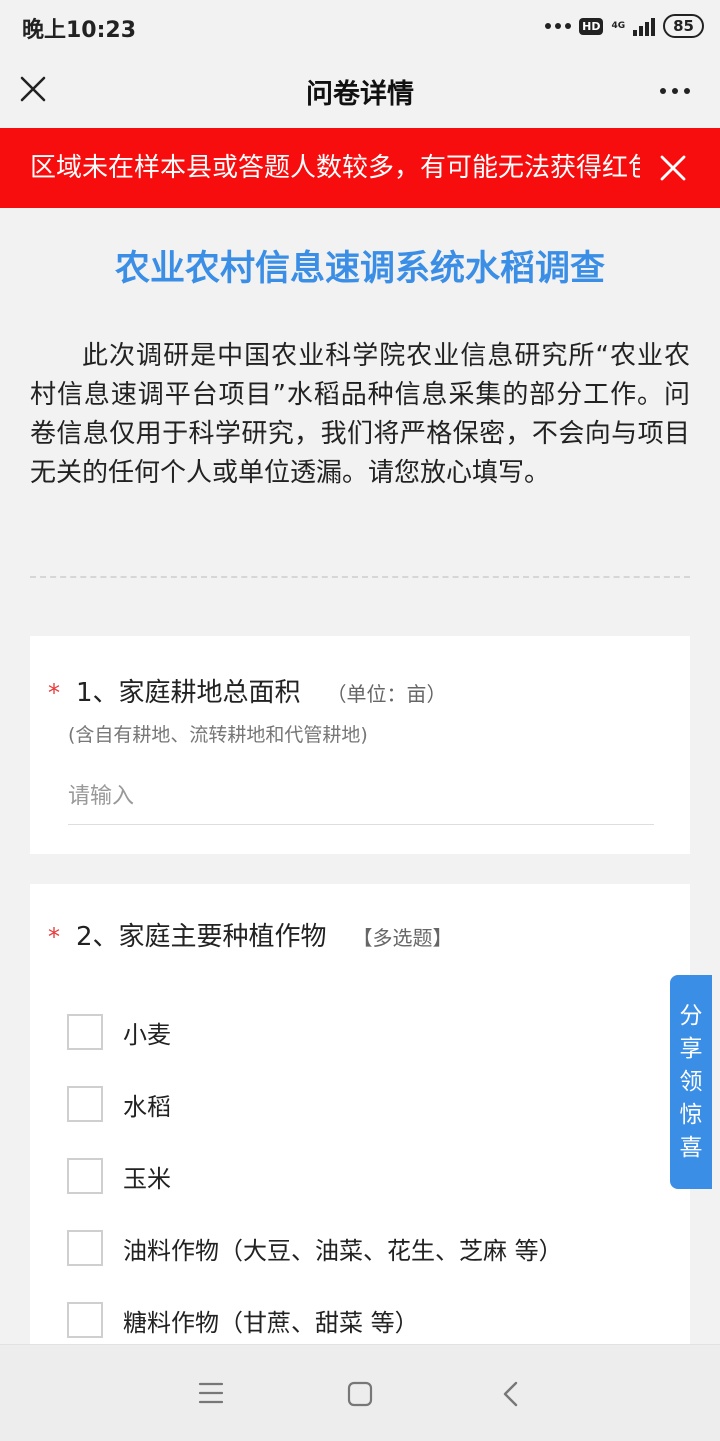 The image size is (720, 1441). What do you see at coordinates (147, 1106) in the screenshot?
I see `option-label: 水稻` at bounding box center [147, 1106].